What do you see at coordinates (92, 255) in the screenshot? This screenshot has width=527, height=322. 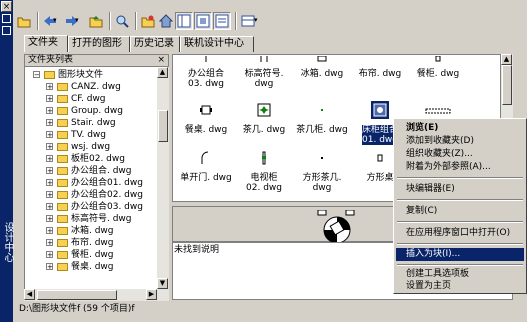 I see `tree-item-label: 餐柜. dwg` at bounding box center [92, 255].